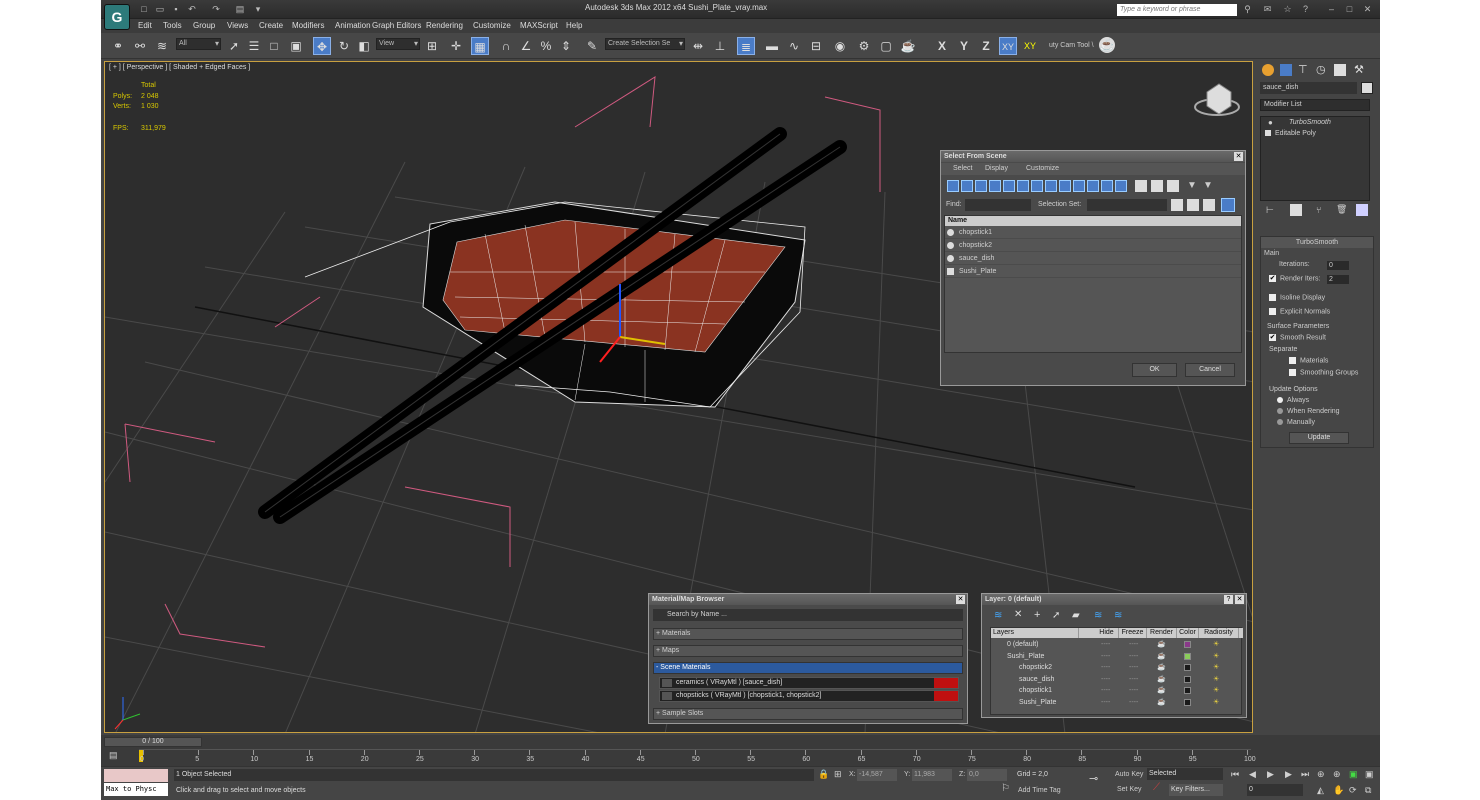  Describe the element at coordinates (962, 168) in the screenshot. I see `menu-select: Select` at that location.